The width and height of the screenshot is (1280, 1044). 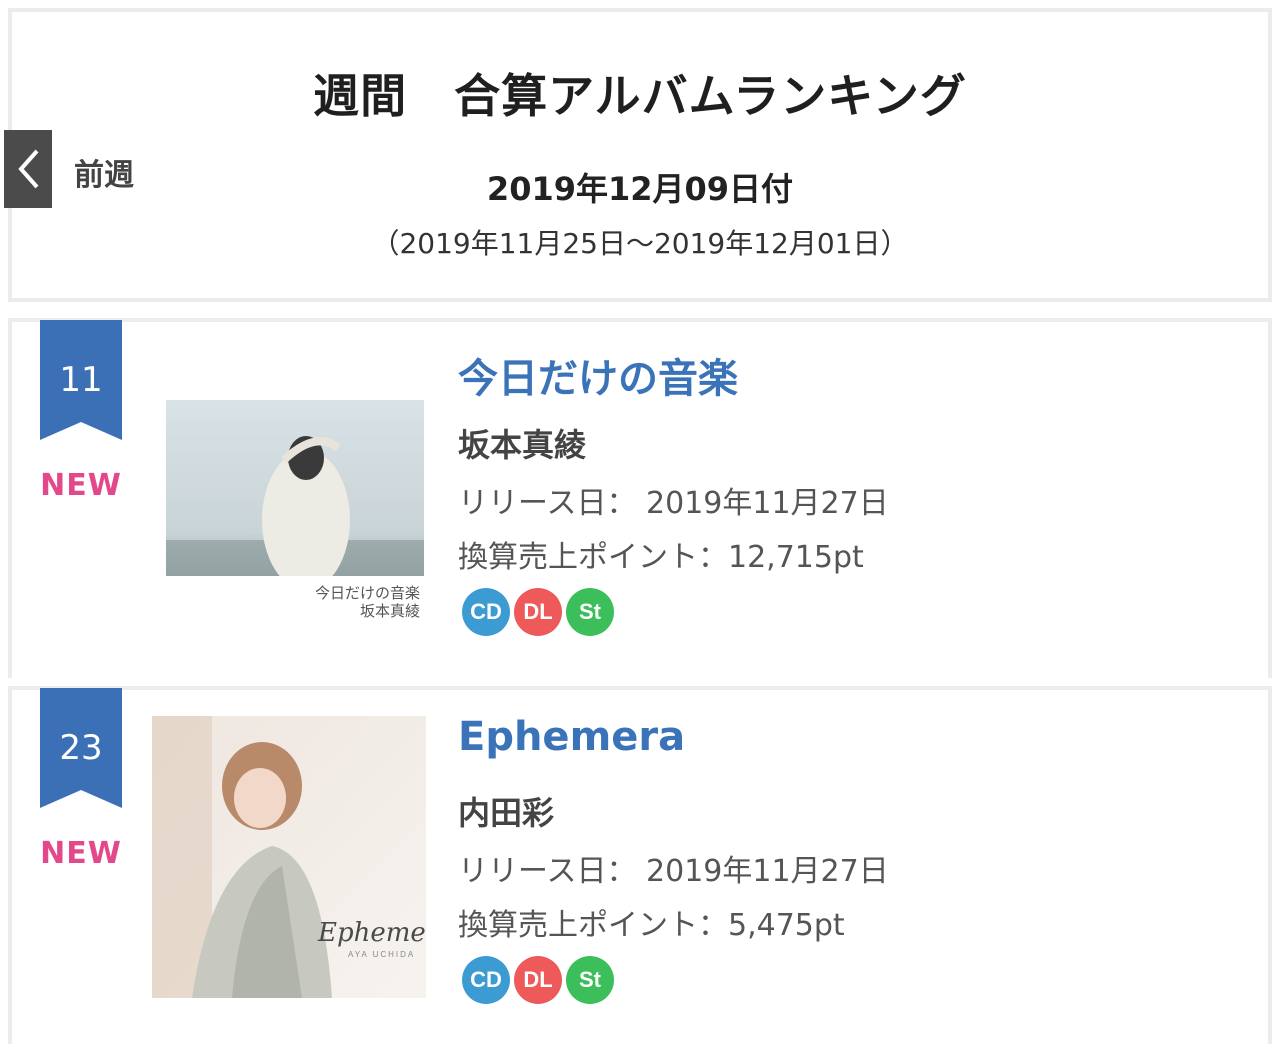 I want to click on chart-date: 2019年12月09日付, so click(x=640, y=189).